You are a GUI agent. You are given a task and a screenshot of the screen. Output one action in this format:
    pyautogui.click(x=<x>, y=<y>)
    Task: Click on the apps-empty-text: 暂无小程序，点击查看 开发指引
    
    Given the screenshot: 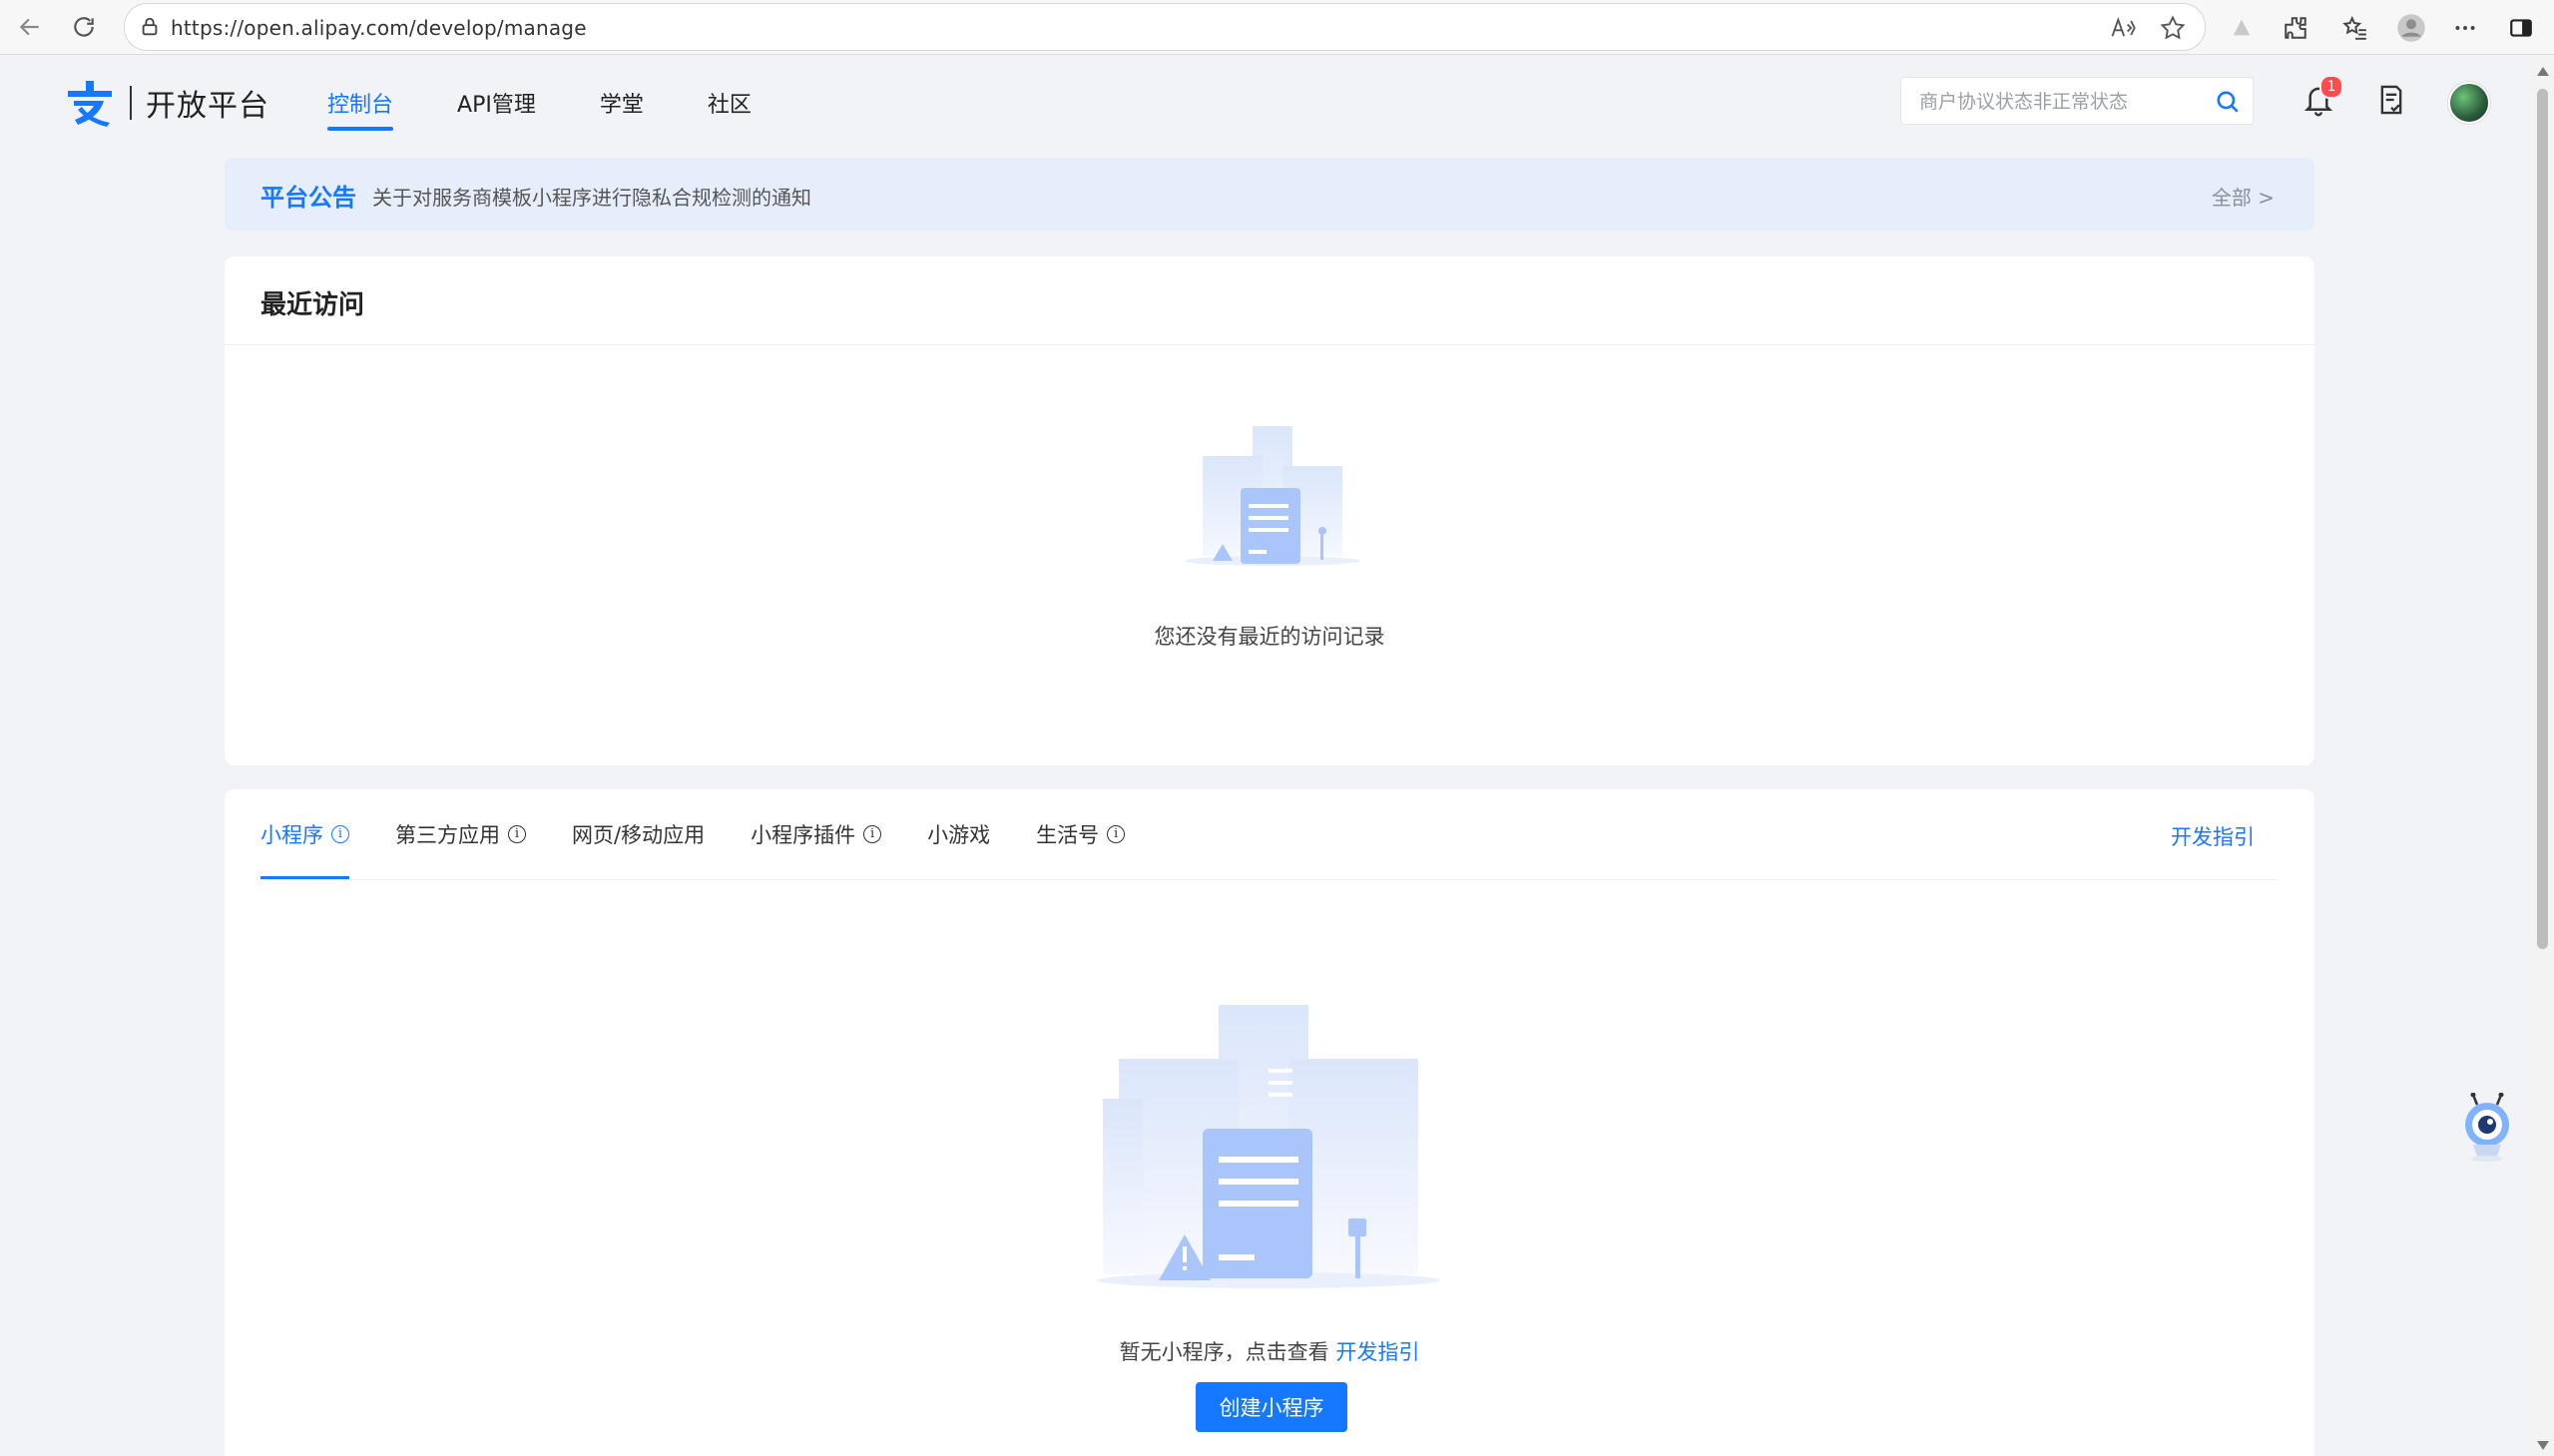 What is the action you would take?
    pyautogui.click(x=1269, y=1351)
    